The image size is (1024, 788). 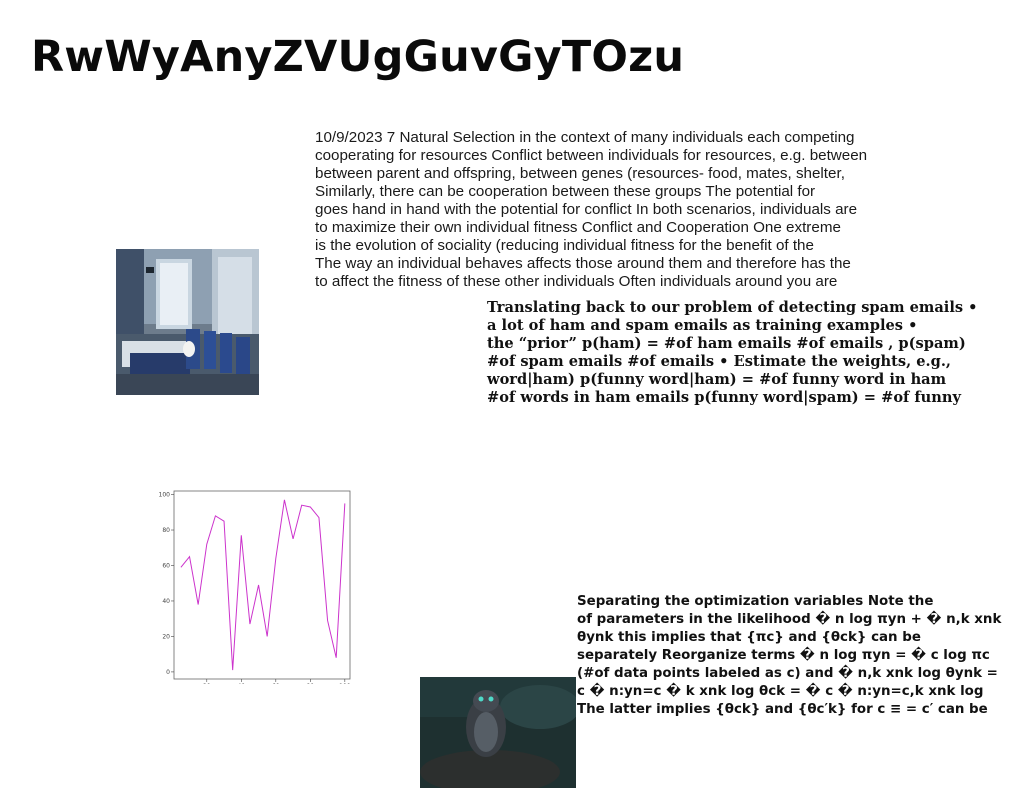 I want to click on y-tick-label: 60, so click(x=166, y=565).